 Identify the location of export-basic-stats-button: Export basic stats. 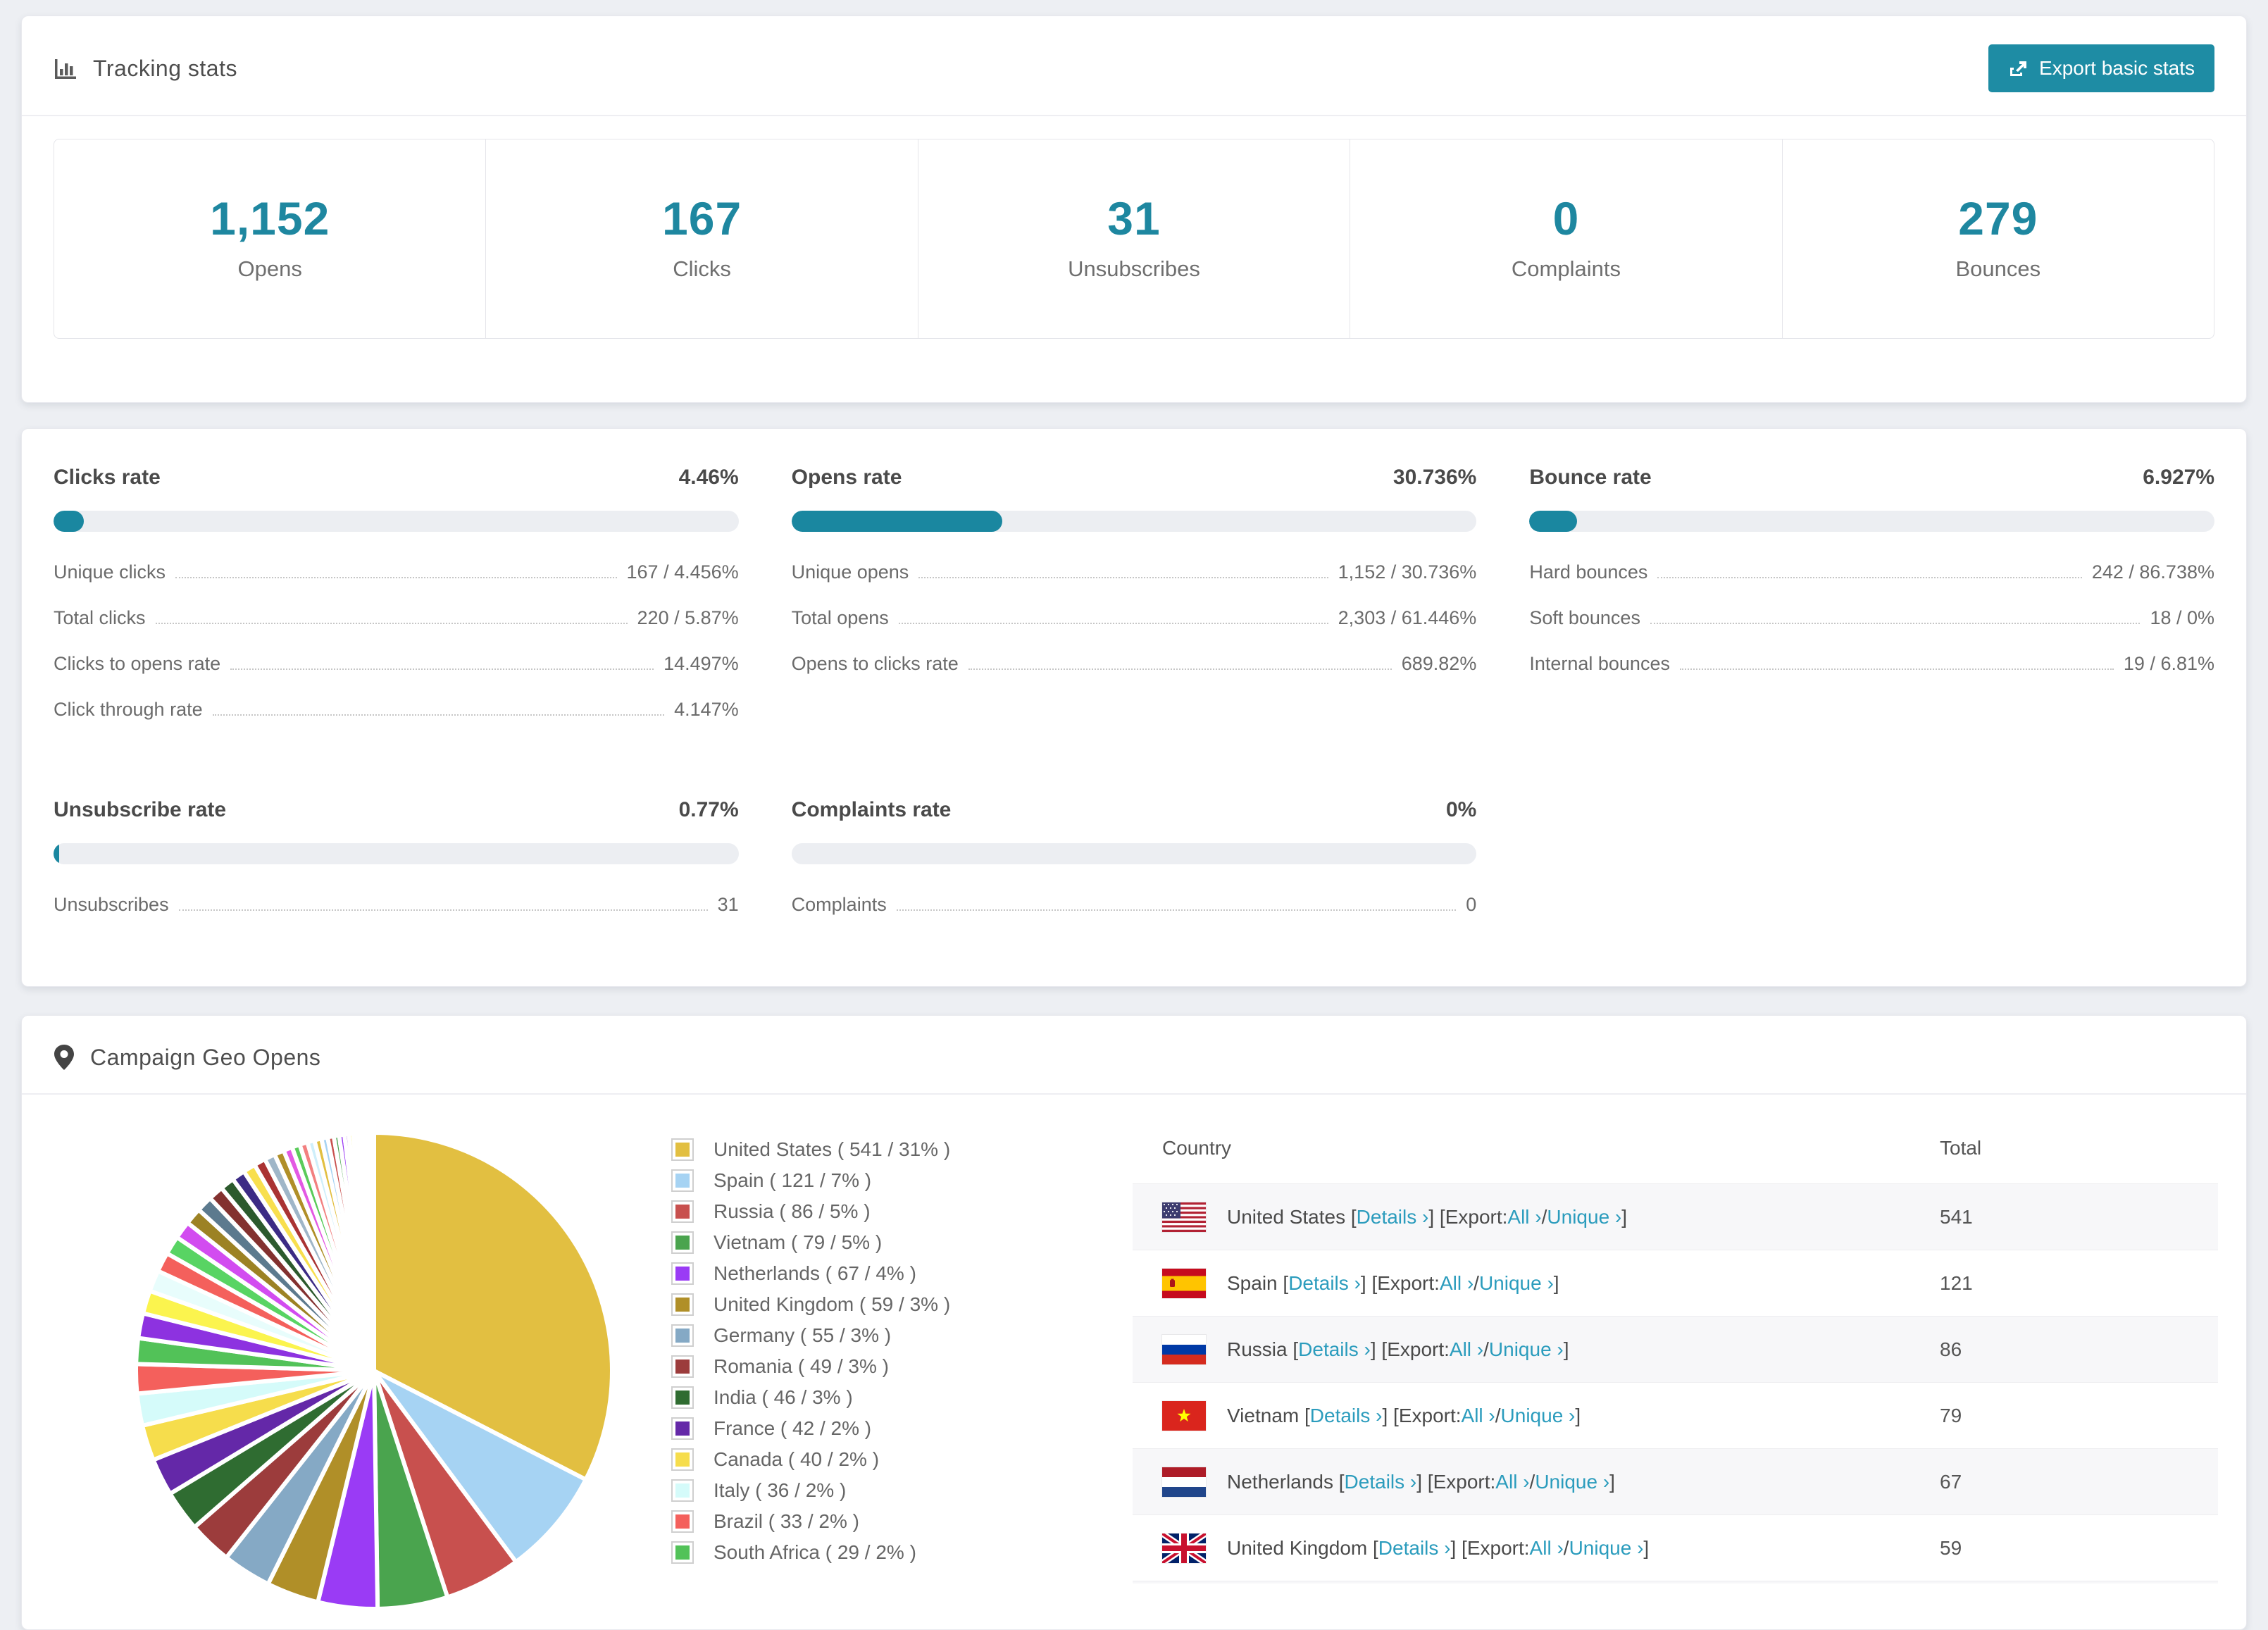
(2101, 68).